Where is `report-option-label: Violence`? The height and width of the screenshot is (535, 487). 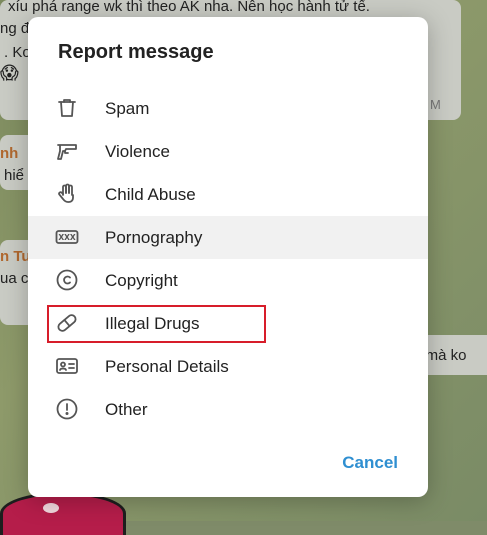
report-option-label: Violence is located at coordinates (137, 151).